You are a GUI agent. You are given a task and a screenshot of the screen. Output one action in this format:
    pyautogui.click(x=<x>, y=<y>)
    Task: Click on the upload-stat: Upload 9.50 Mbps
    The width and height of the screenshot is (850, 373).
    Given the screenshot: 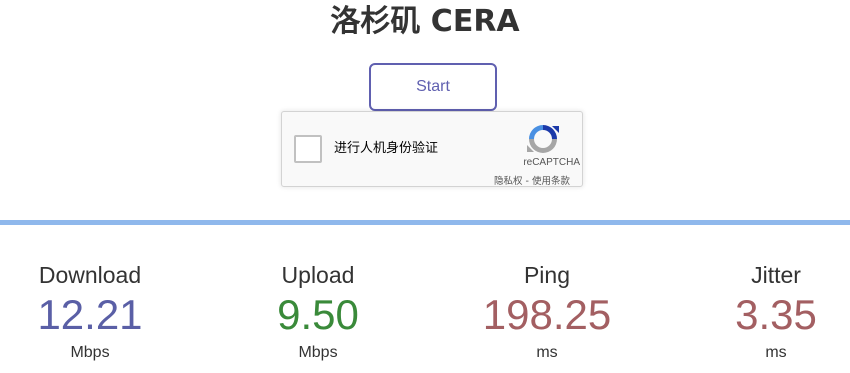 What is the action you would take?
    pyautogui.click(x=318, y=311)
    